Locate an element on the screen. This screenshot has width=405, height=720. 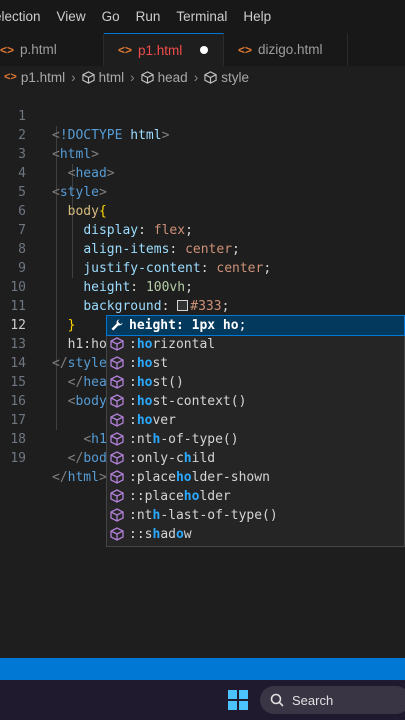
breadcrumb-style: style is located at coordinates (235, 77).